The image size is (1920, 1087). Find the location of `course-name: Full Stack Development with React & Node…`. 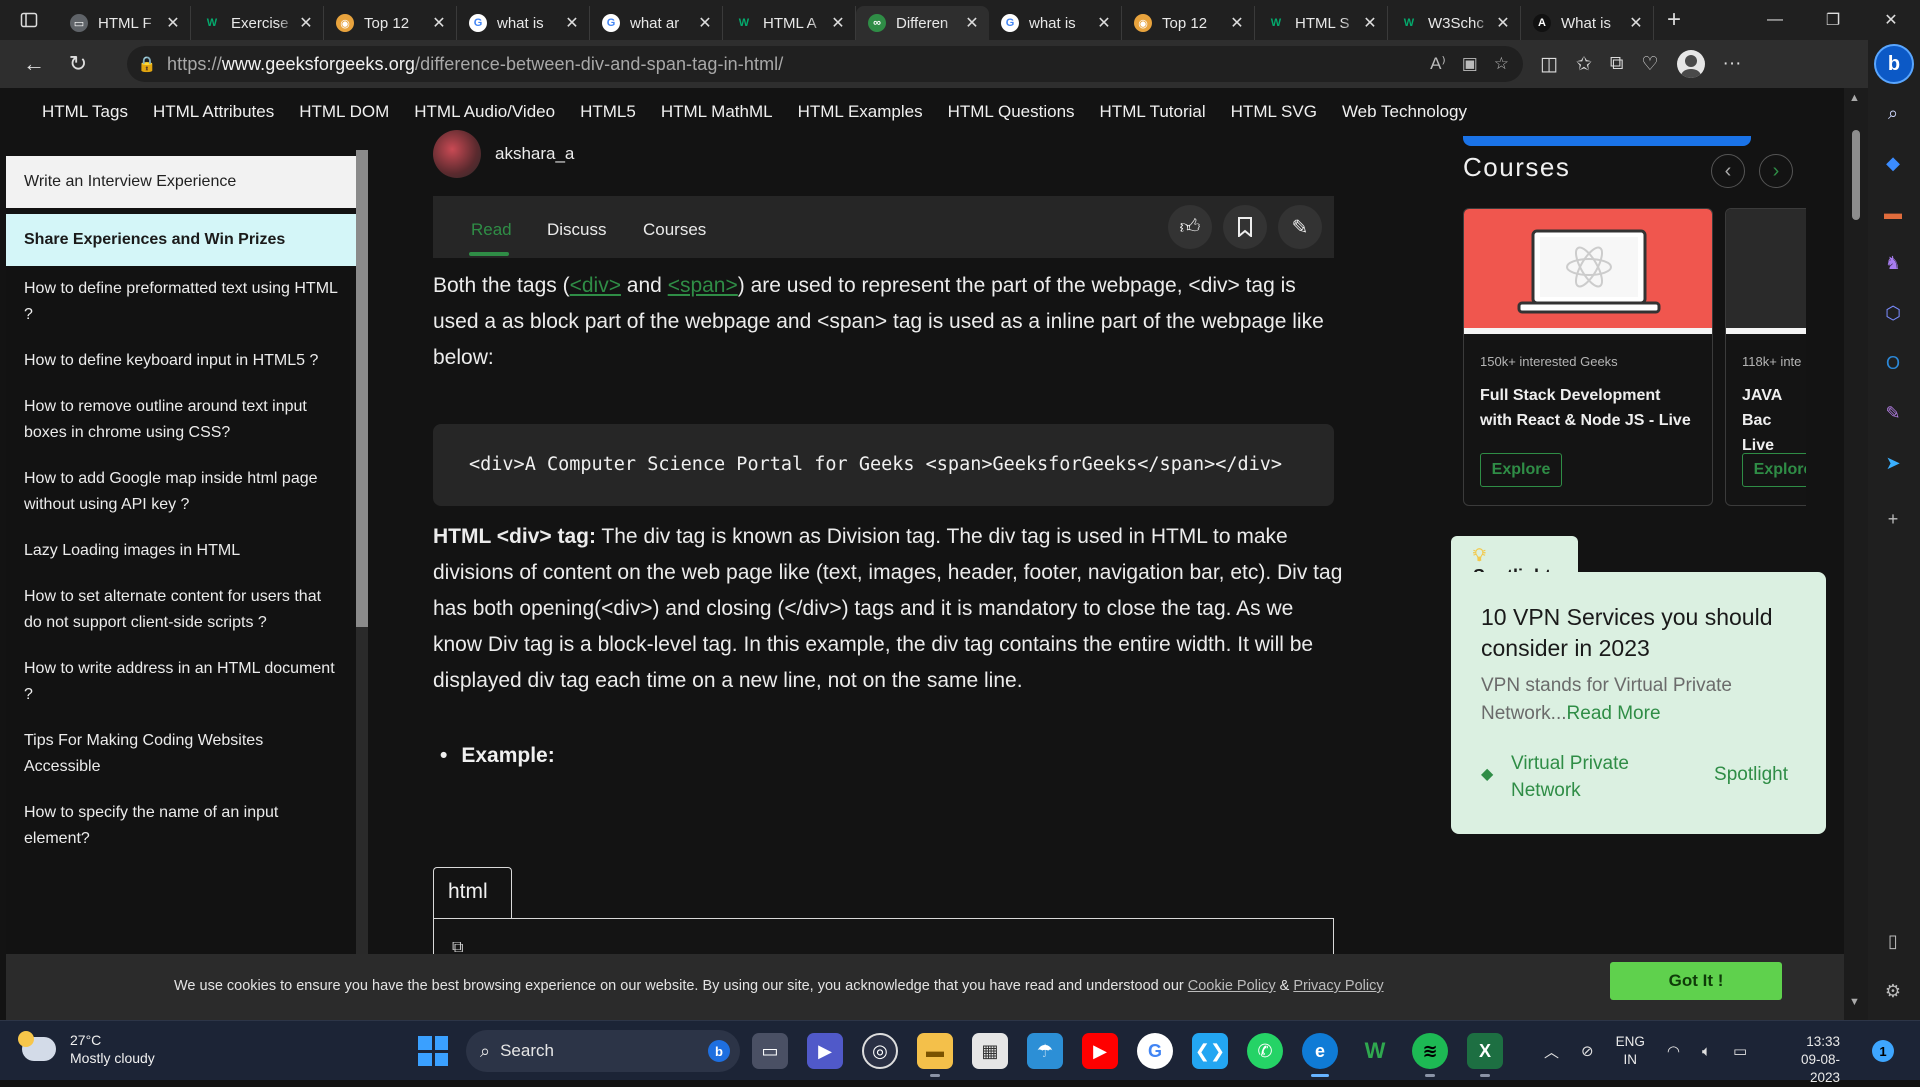

course-name: Full Stack Development with React & Node… is located at coordinates (1588, 401).